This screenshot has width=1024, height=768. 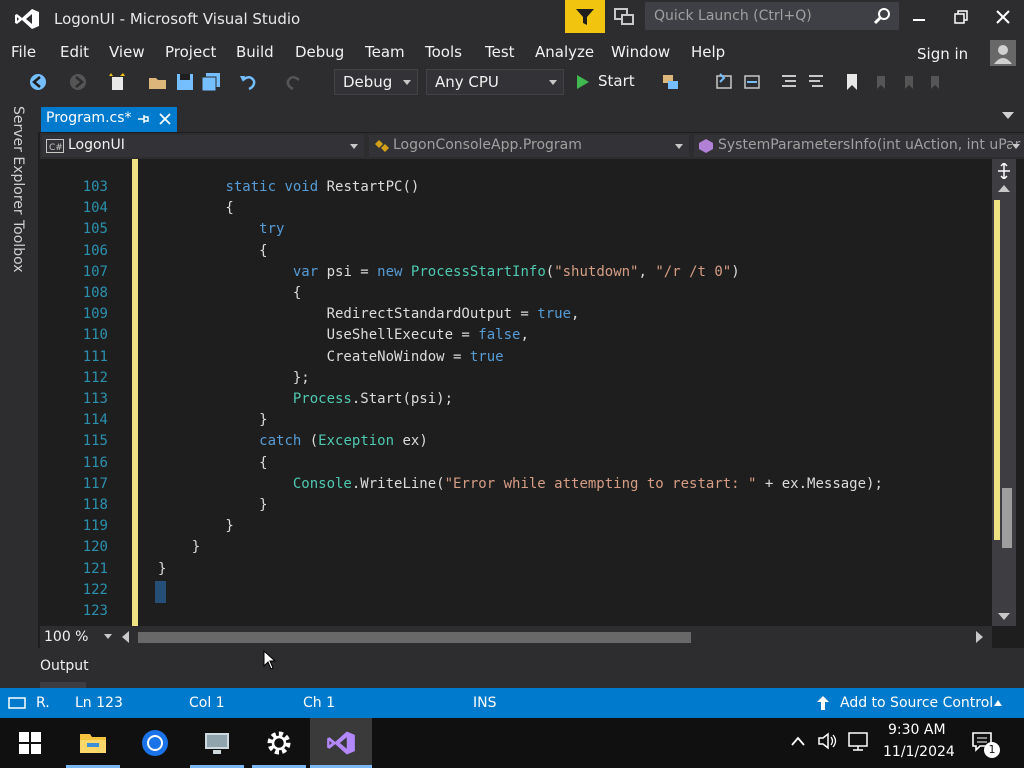 What do you see at coordinates (155, 743) in the screenshot?
I see `taskbar-chrome` at bounding box center [155, 743].